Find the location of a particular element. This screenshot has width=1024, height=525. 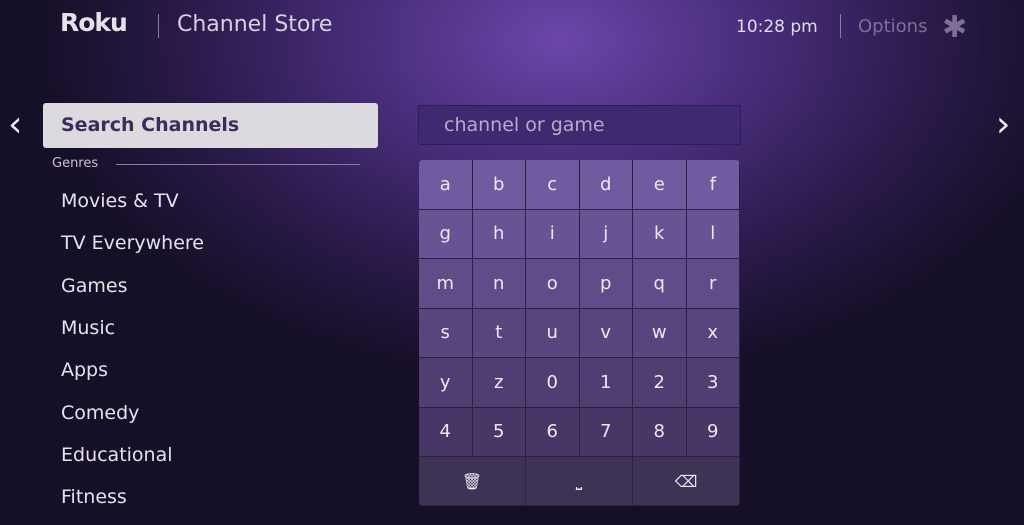

key-i: i is located at coordinates (553, 234).